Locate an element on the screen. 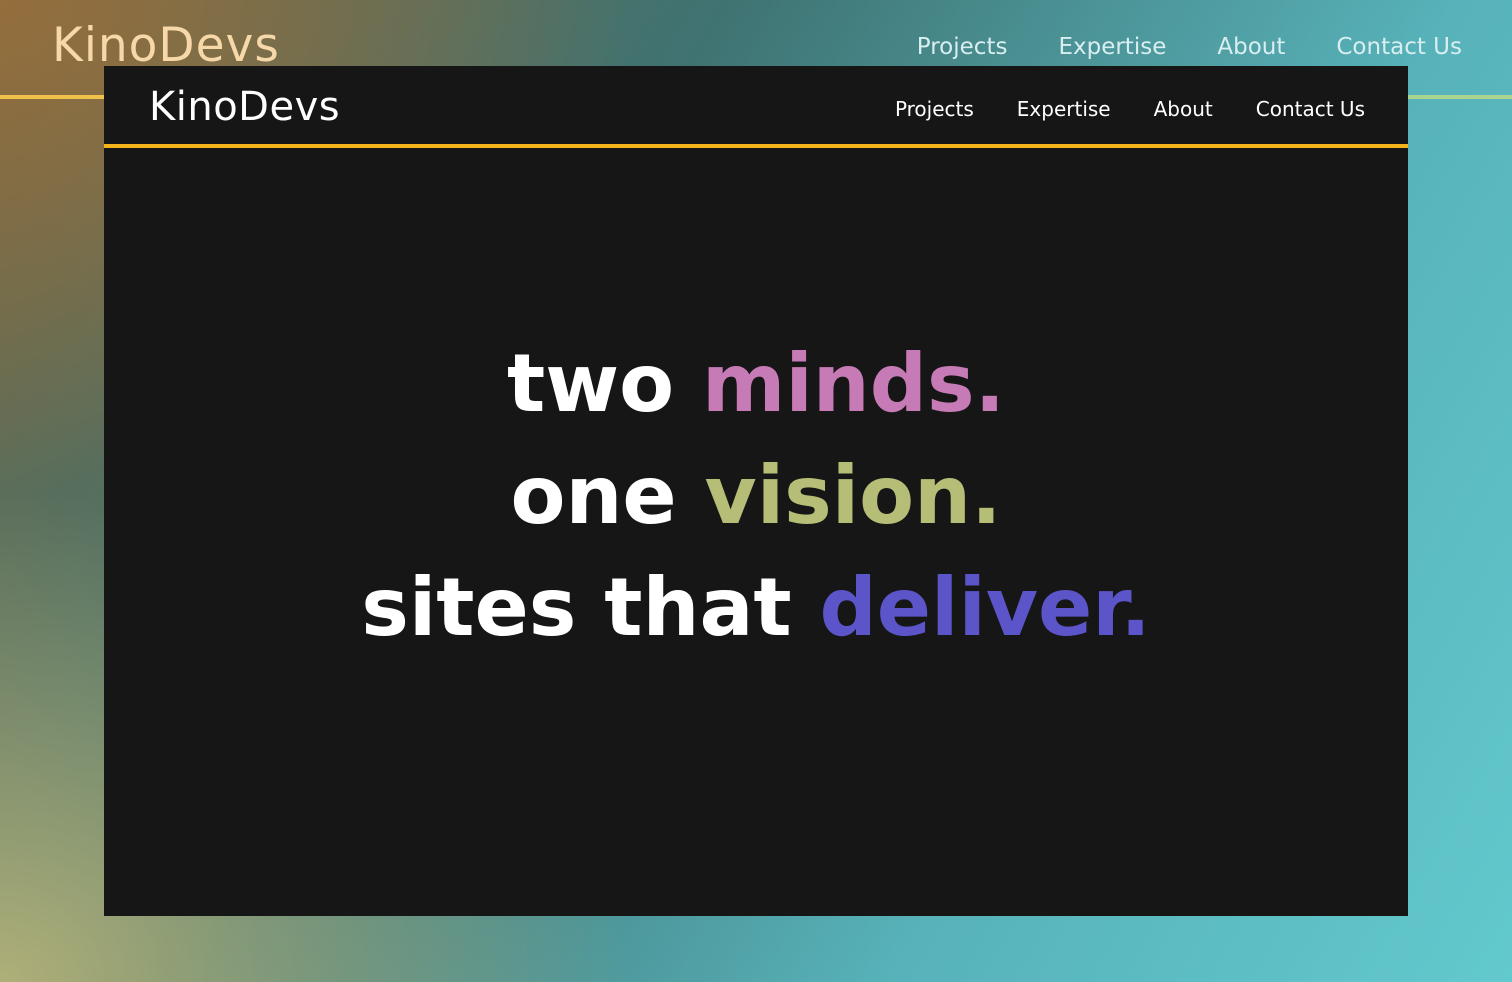 The height and width of the screenshot is (982, 1512). hero-line-1: two minds. is located at coordinates (756, 384).